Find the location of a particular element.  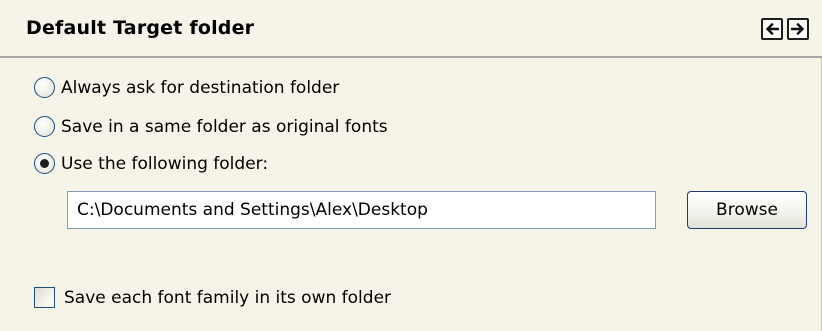

radio-use-following-folder: Use the following folder: is located at coordinates (151, 163).